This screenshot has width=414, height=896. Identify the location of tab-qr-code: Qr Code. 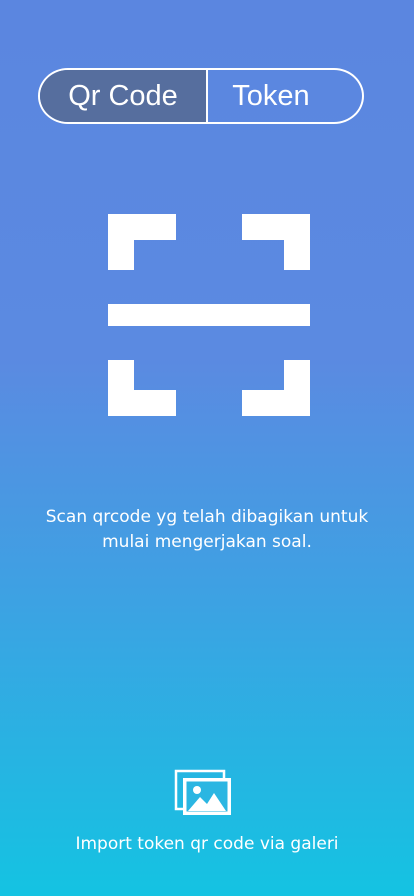
(124, 96).